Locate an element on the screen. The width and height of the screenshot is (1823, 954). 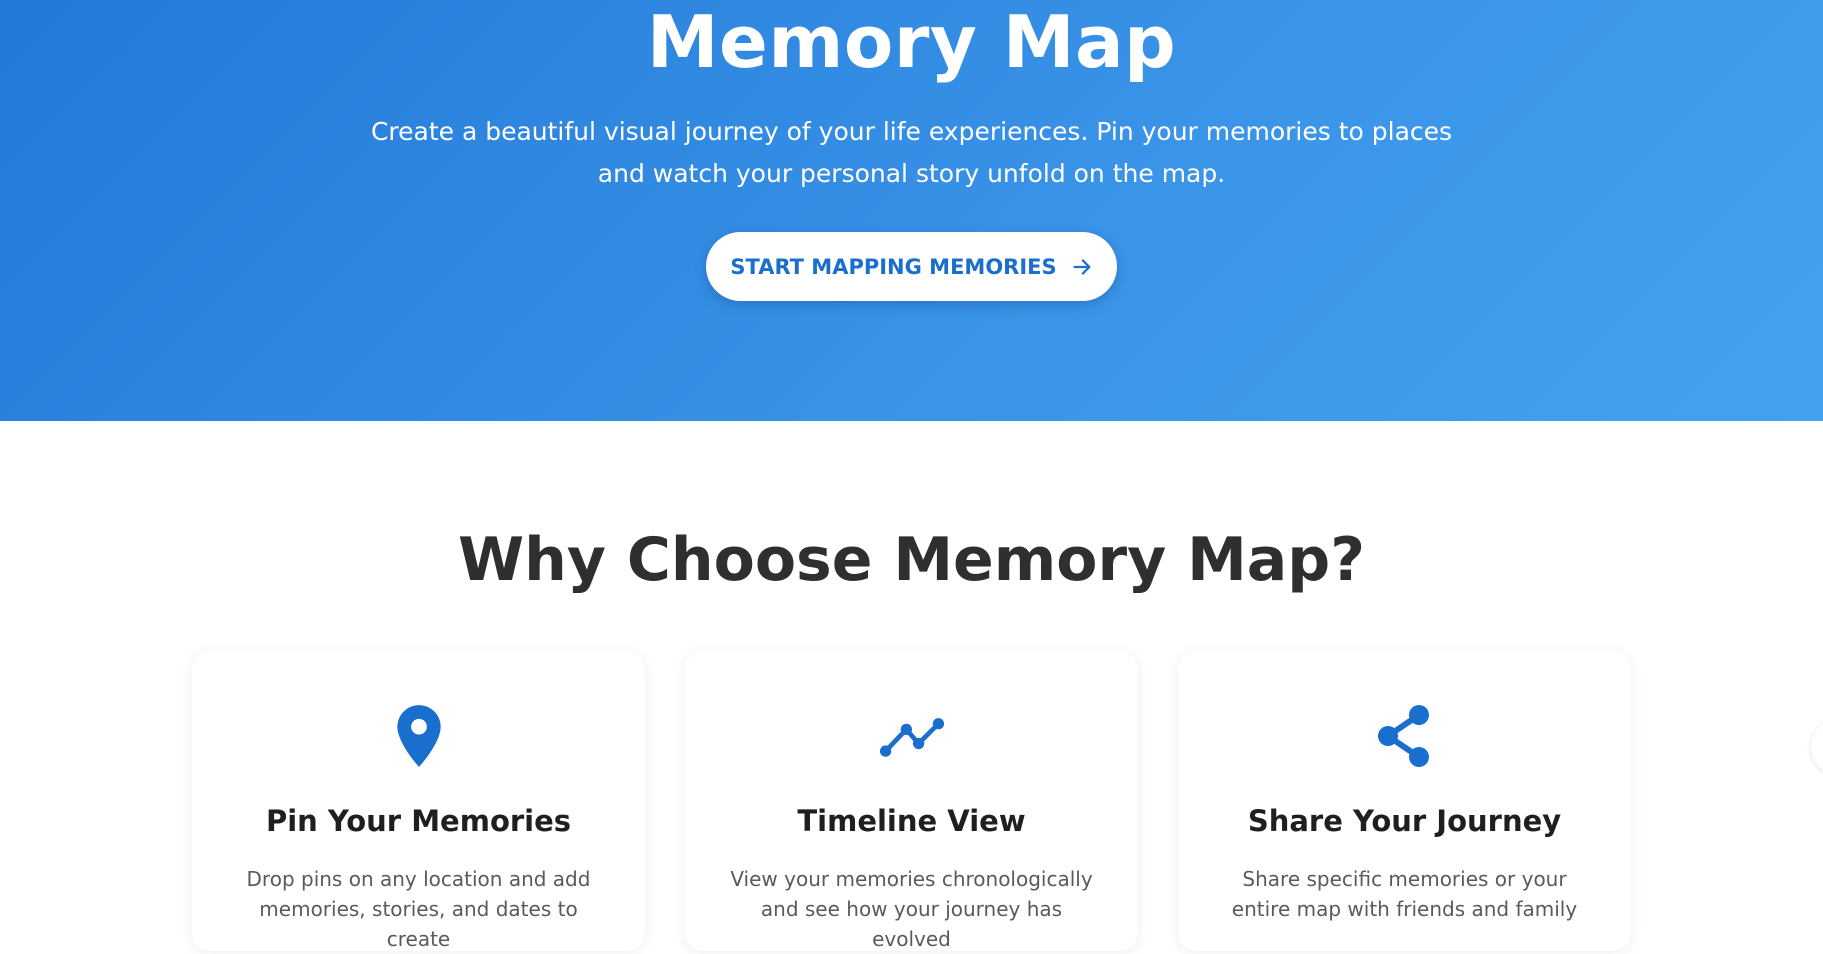
map-pin-icon is located at coordinates (419, 736).